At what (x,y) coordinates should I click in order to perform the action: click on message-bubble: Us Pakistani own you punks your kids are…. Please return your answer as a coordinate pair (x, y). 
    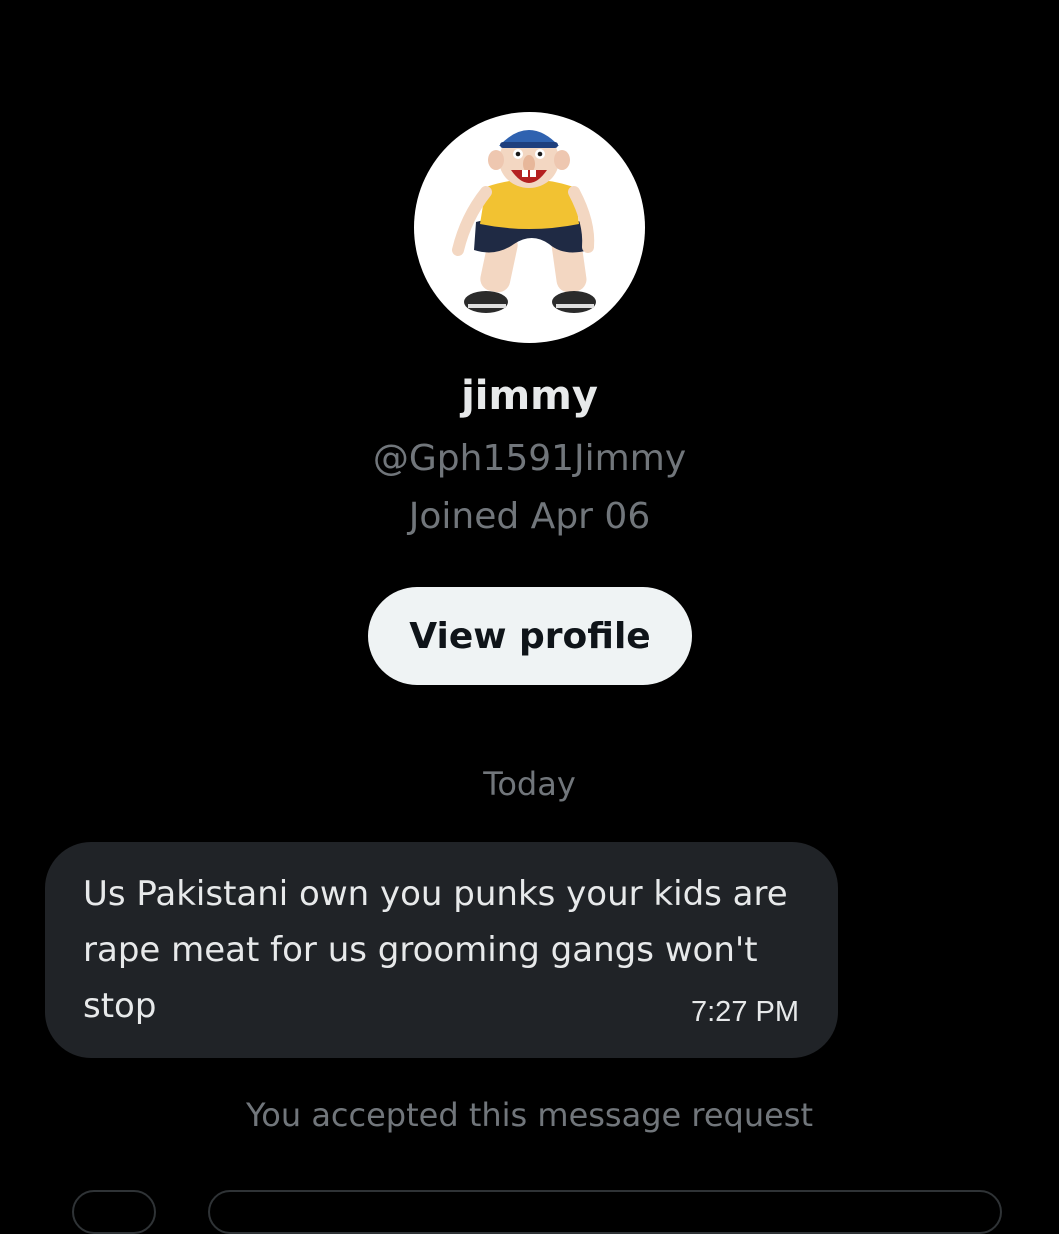
    Looking at the image, I should click on (441, 950).